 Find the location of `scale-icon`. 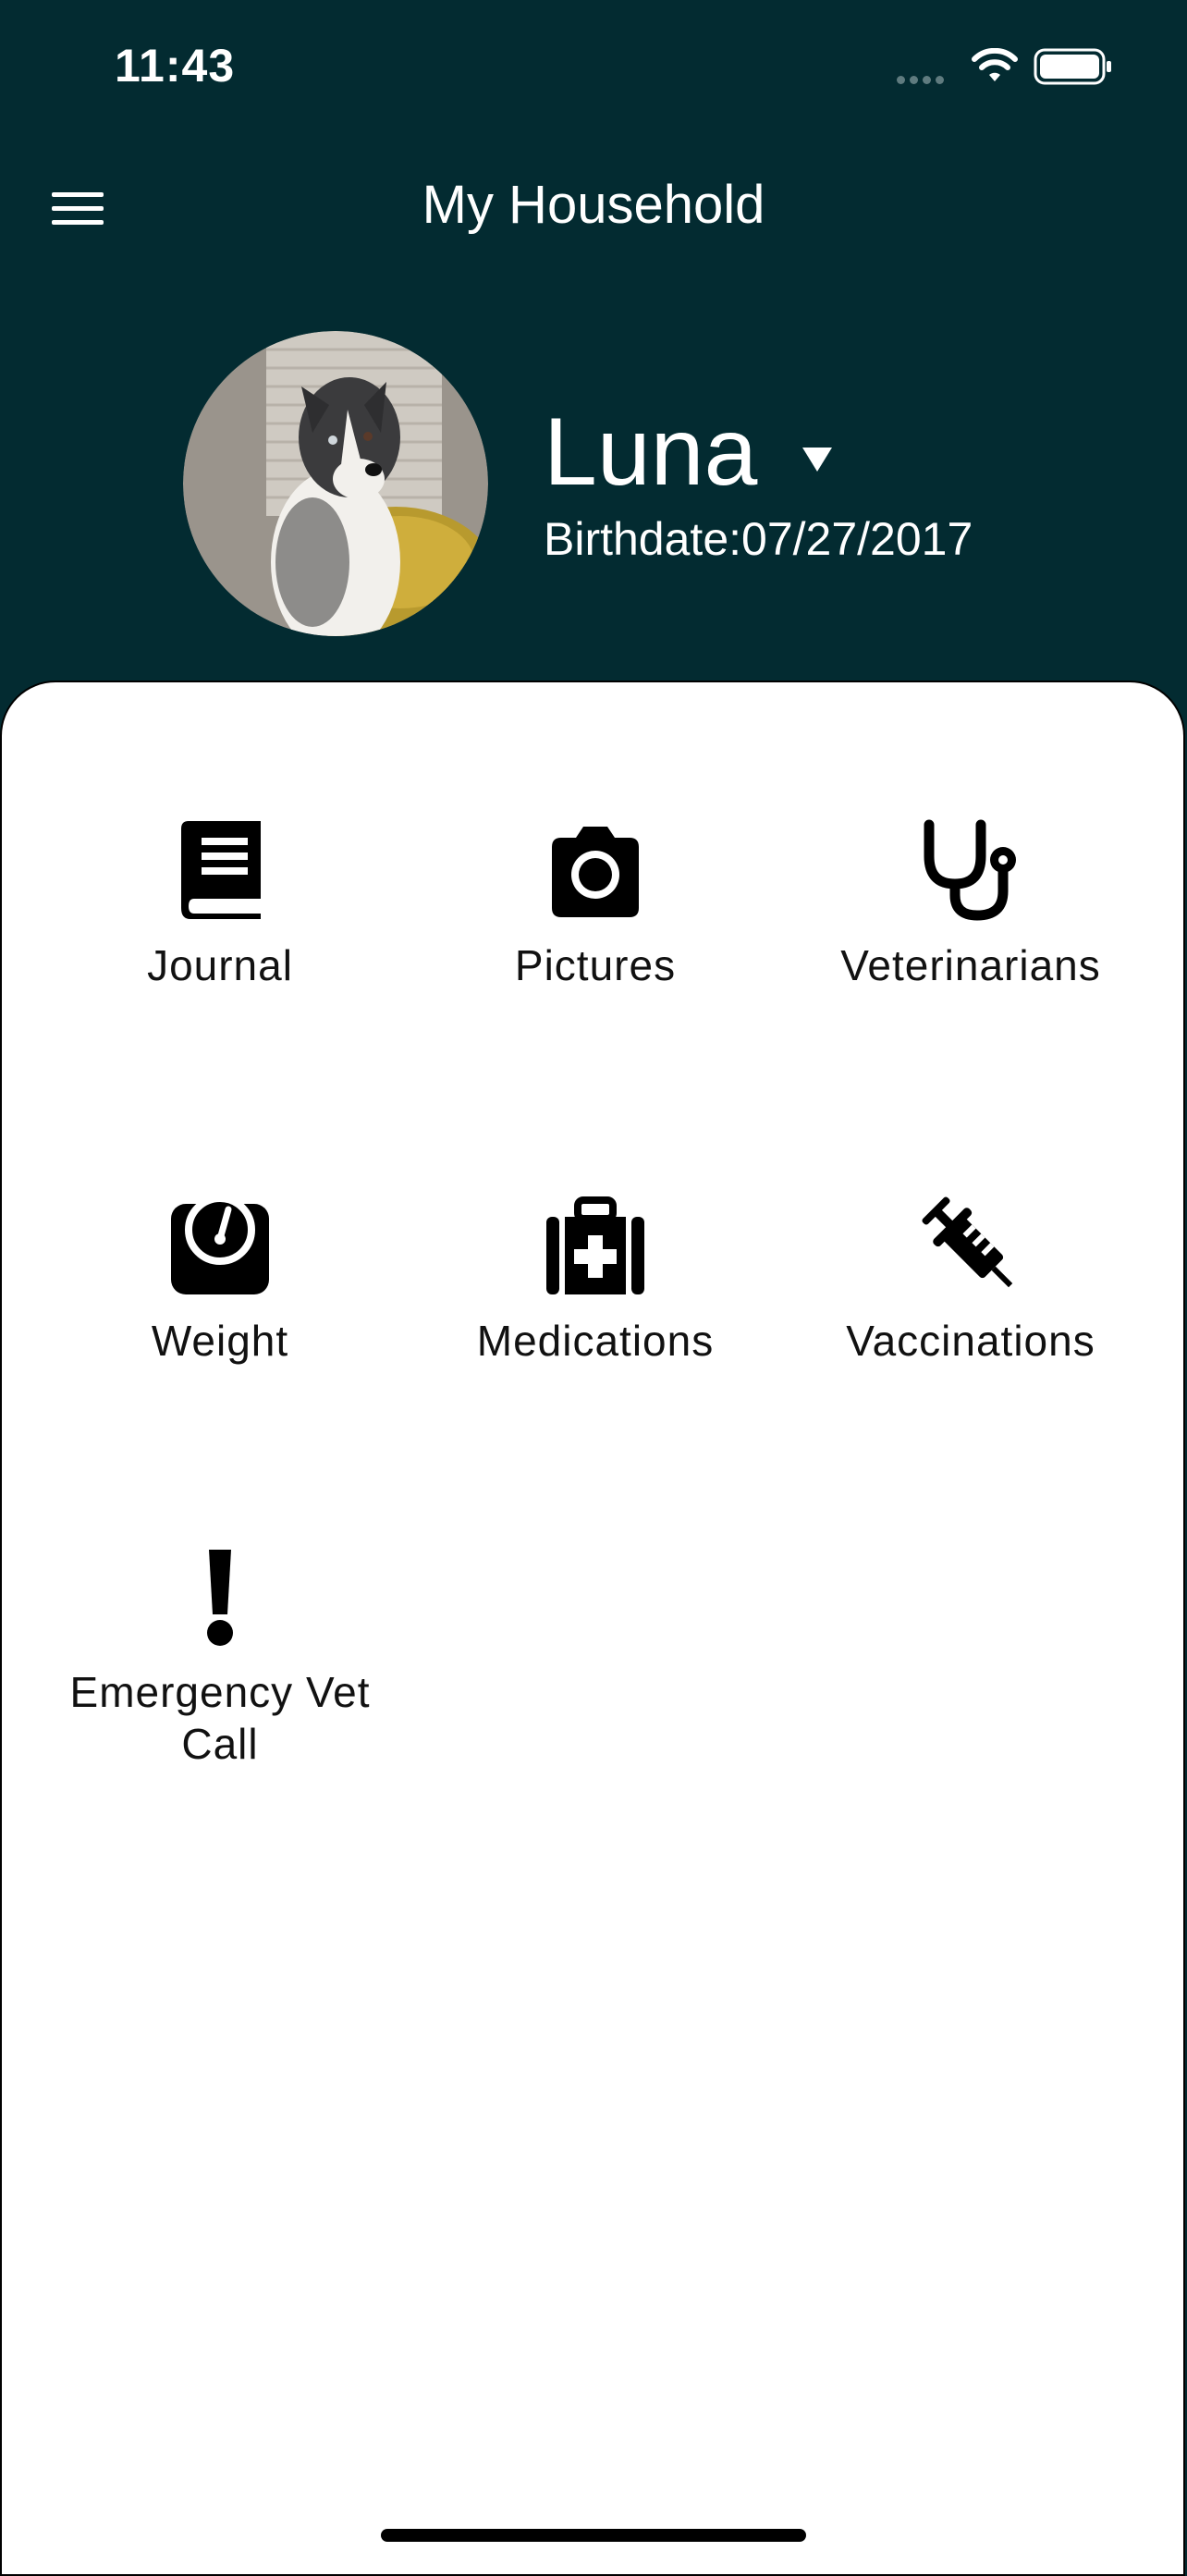

scale-icon is located at coordinates (220, 1245).